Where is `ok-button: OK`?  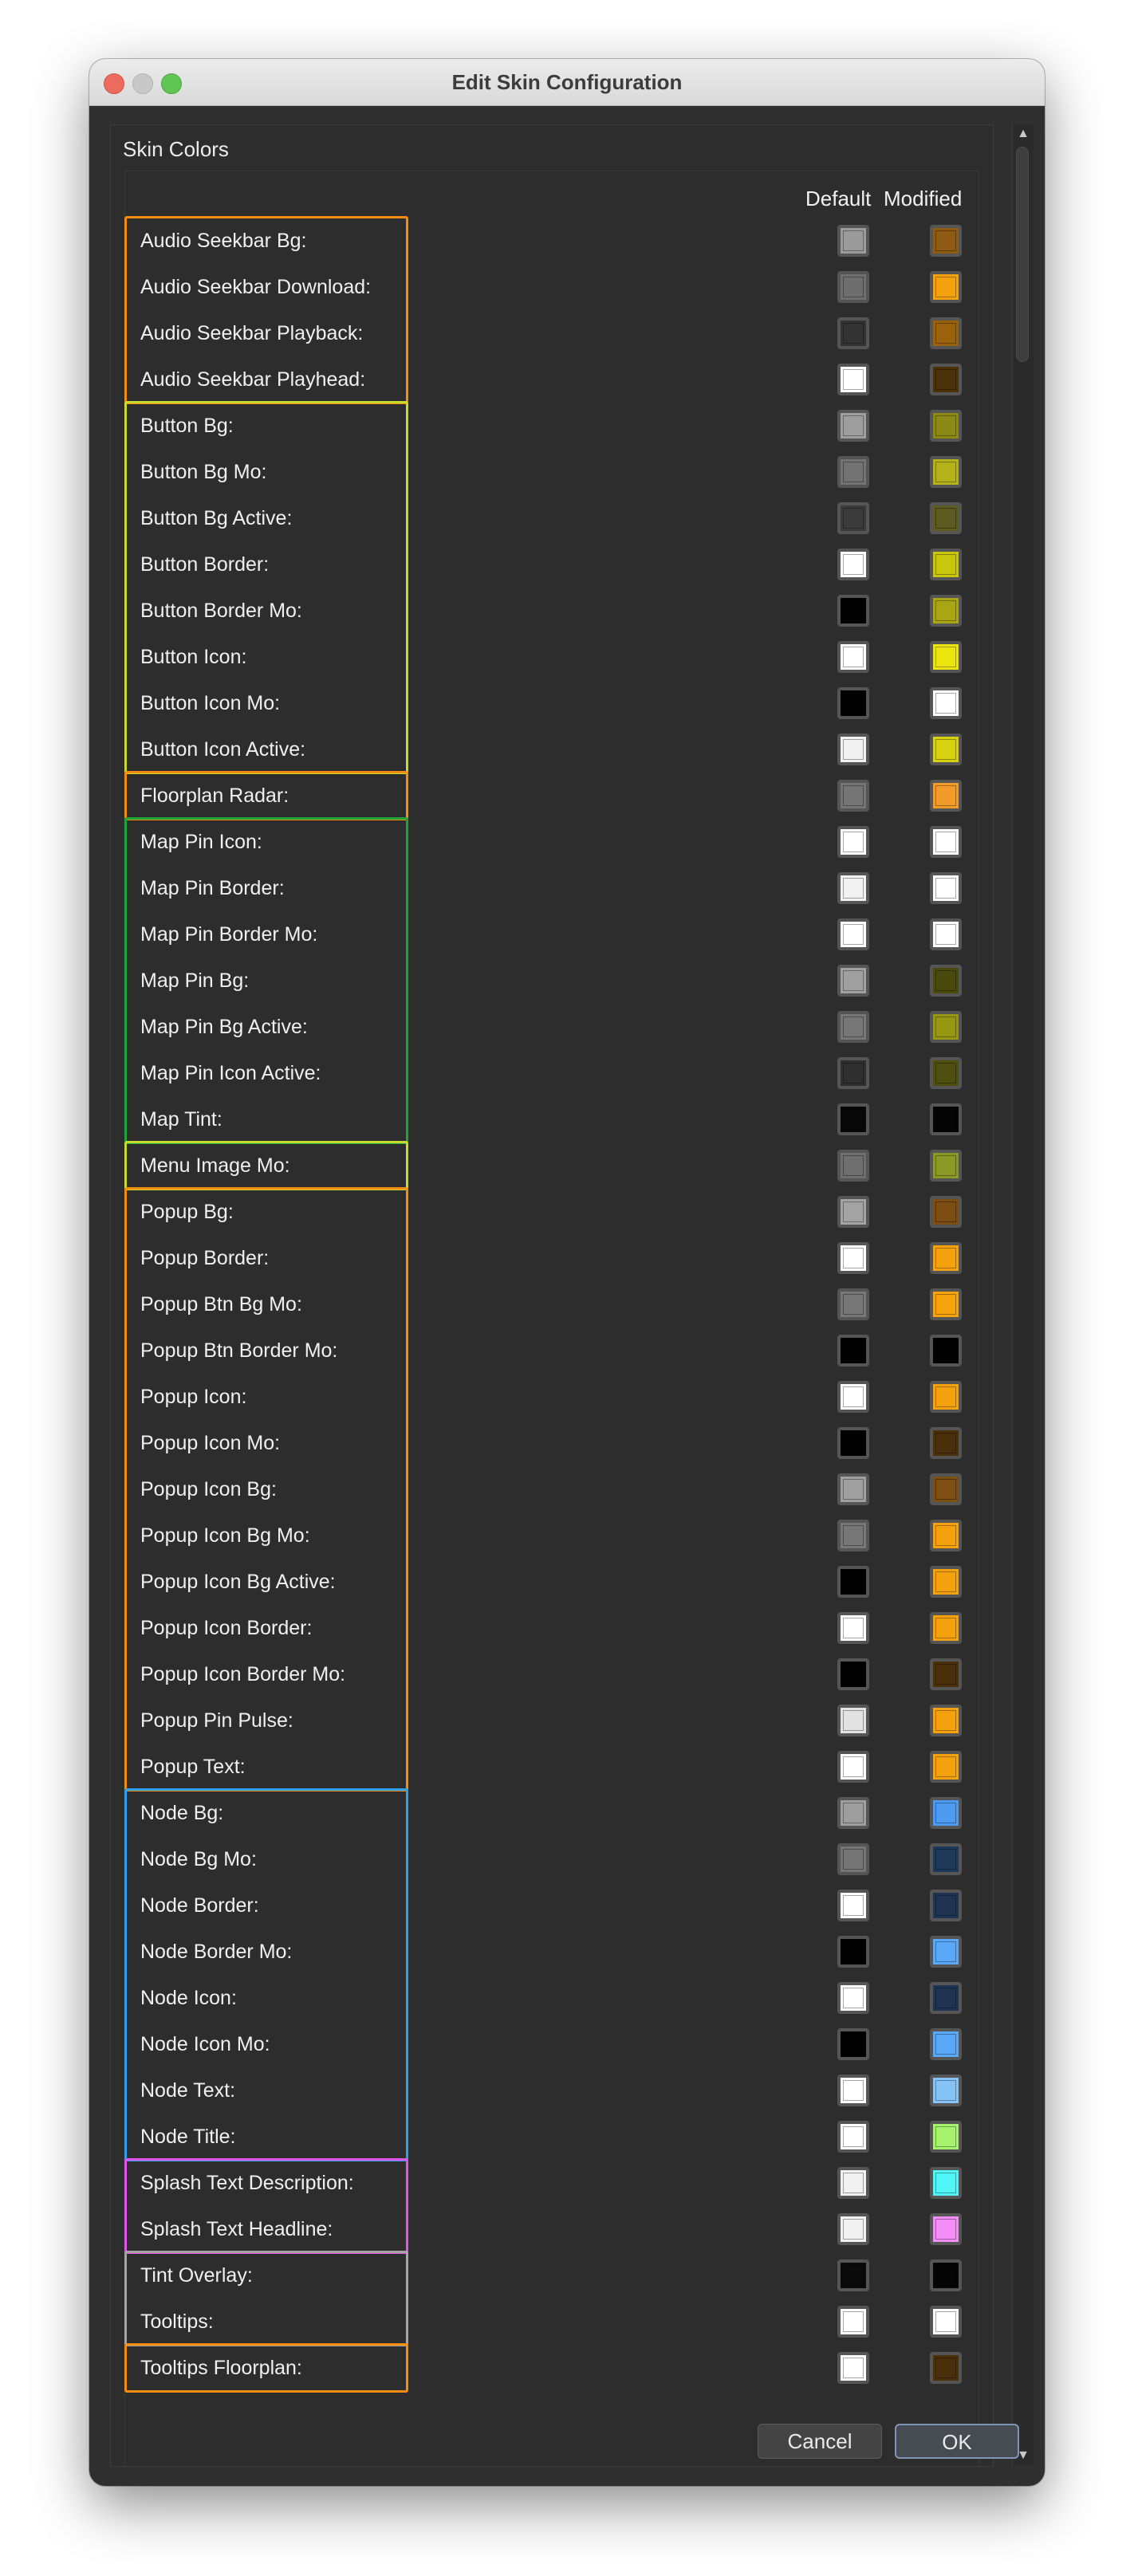
ok-button: OK is located at coordinates (957, 2441).